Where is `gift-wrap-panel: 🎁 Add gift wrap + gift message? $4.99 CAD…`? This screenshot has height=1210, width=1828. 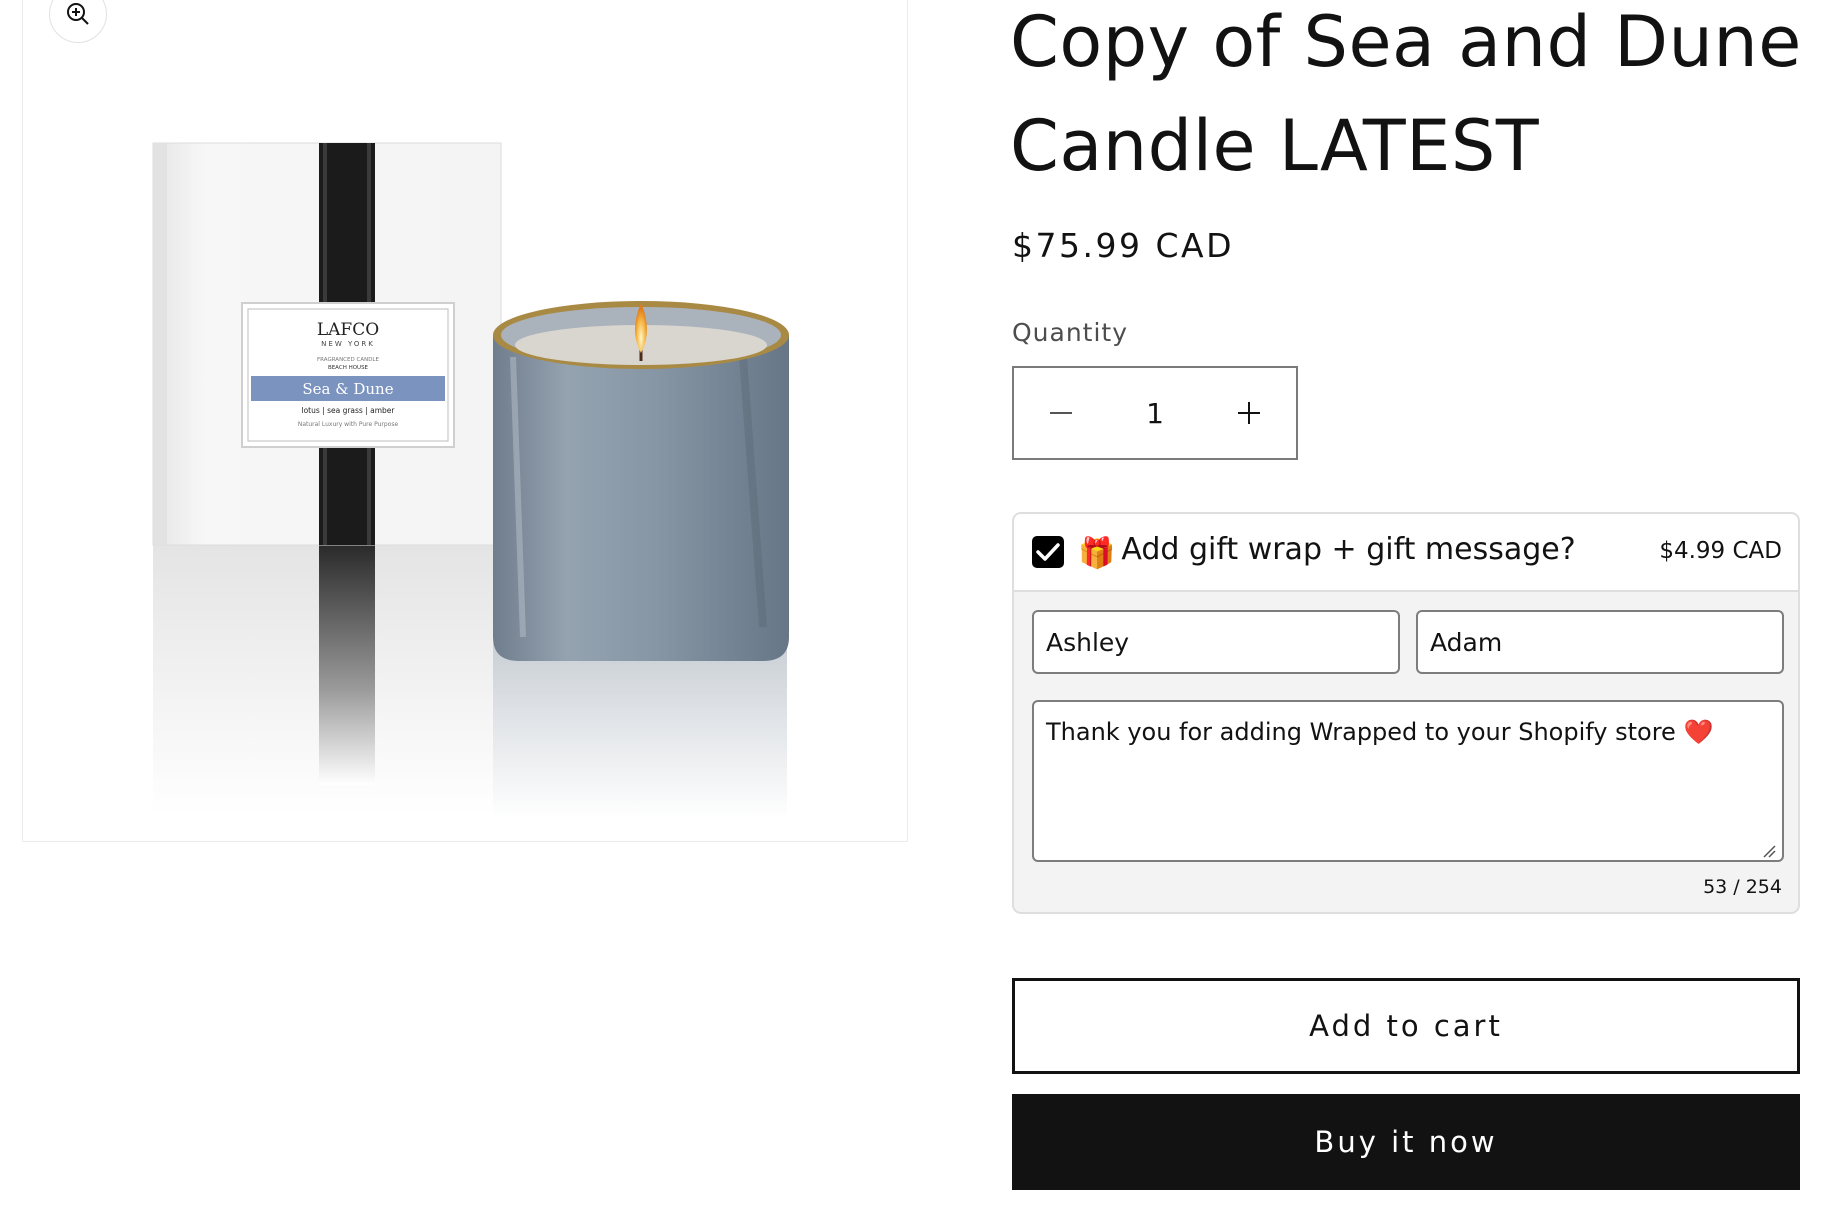 gift-wrap-panel: 🎁 Add gift wrap + gift message? $4.99 CAD… is located at coordinates (1406, 713).